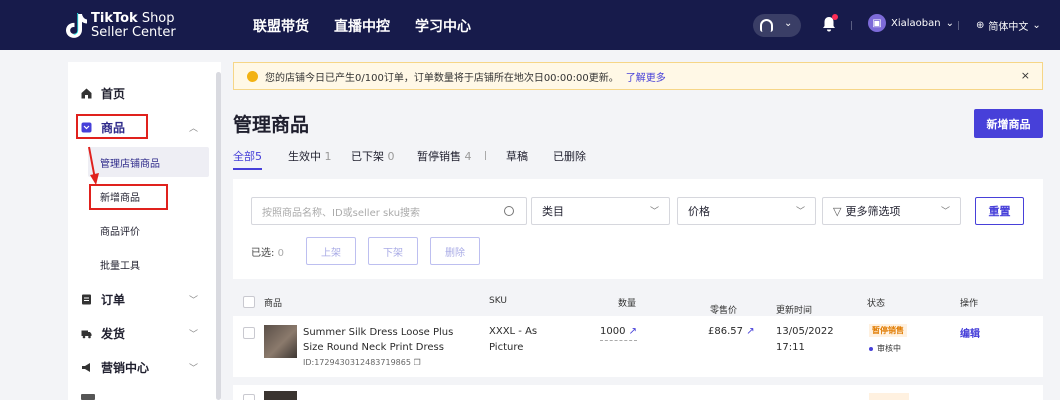  I want to click on edit-icon: ↗, so click(750, 331).